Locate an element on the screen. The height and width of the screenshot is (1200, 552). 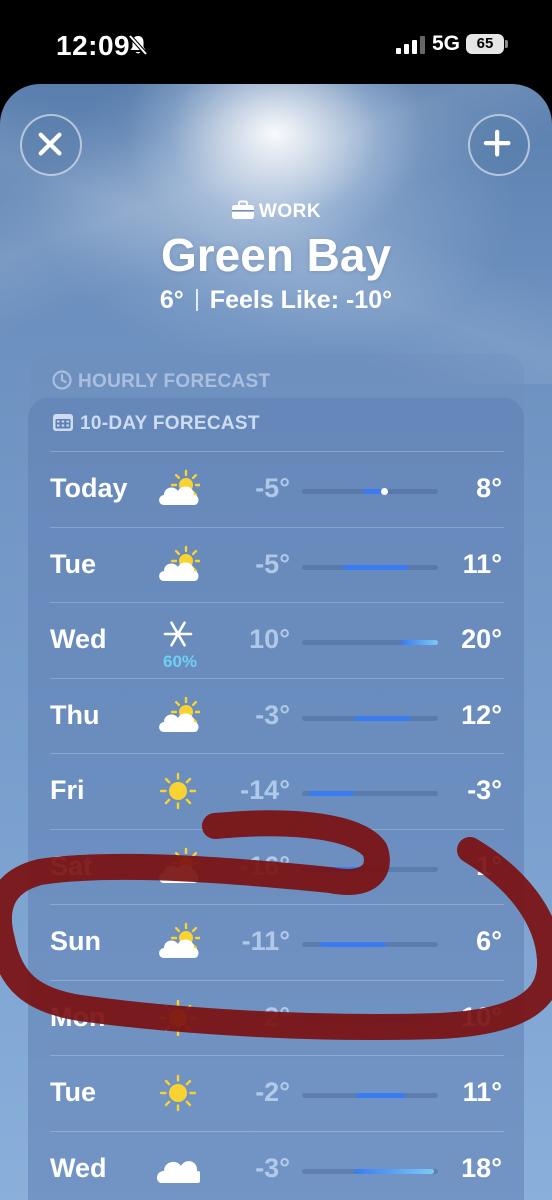
forecast-row: Sun -11° 6° is located at coordinates (277, 942).